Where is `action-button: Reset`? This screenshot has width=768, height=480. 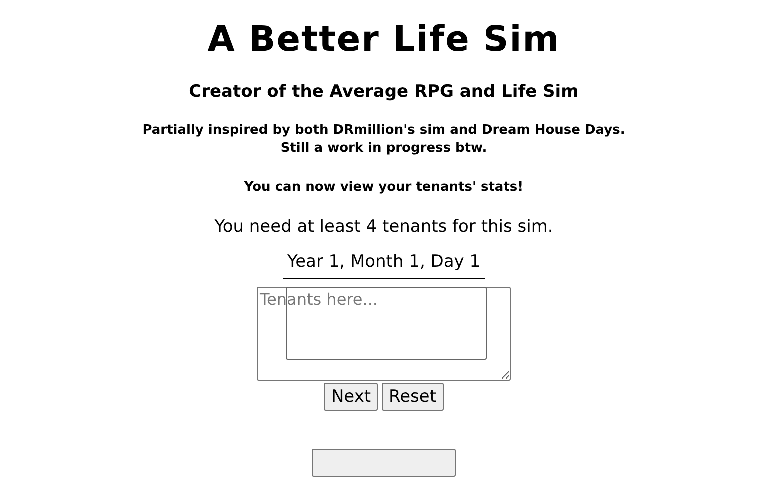
action-button: Reset is located at coordinates (413, 397).